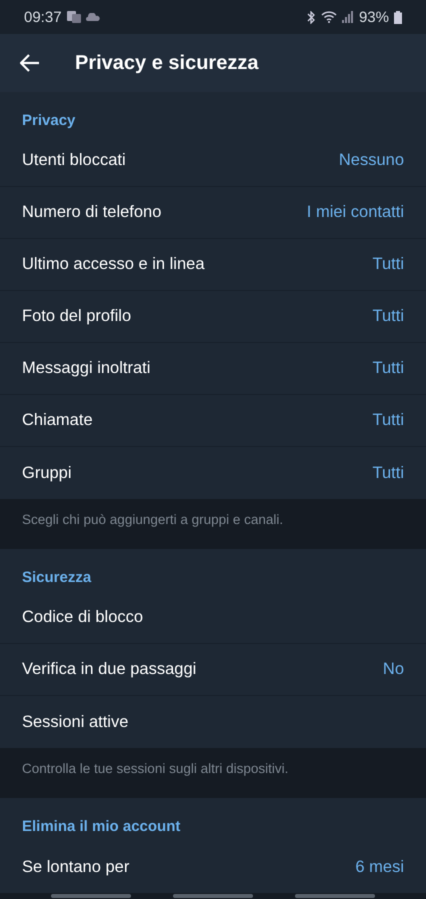  Describe the element at coordinates (213, 473) in the screenshot. I see `settings-row: Gruppi Tutti` at that location.